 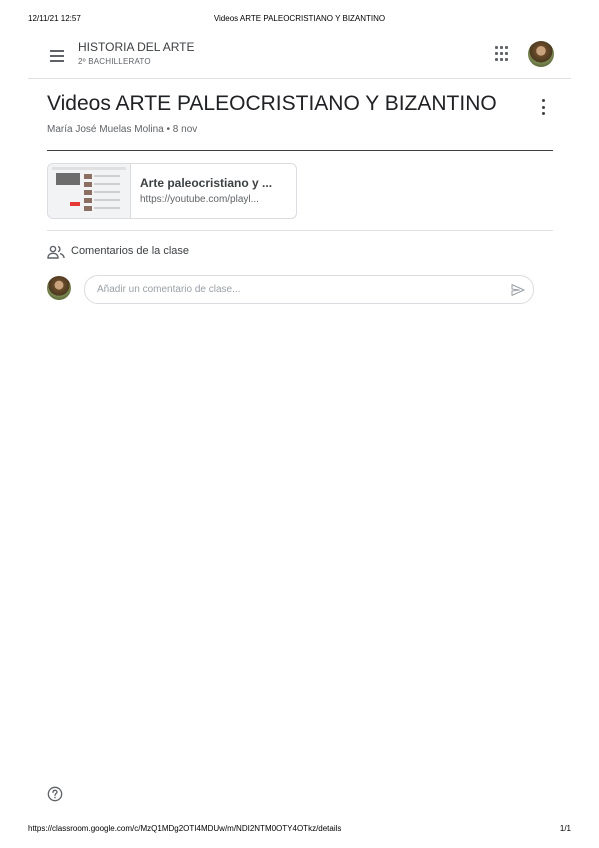 I want to click on course-section: 2º BACHILLERATO, so click(x=114, y=61).